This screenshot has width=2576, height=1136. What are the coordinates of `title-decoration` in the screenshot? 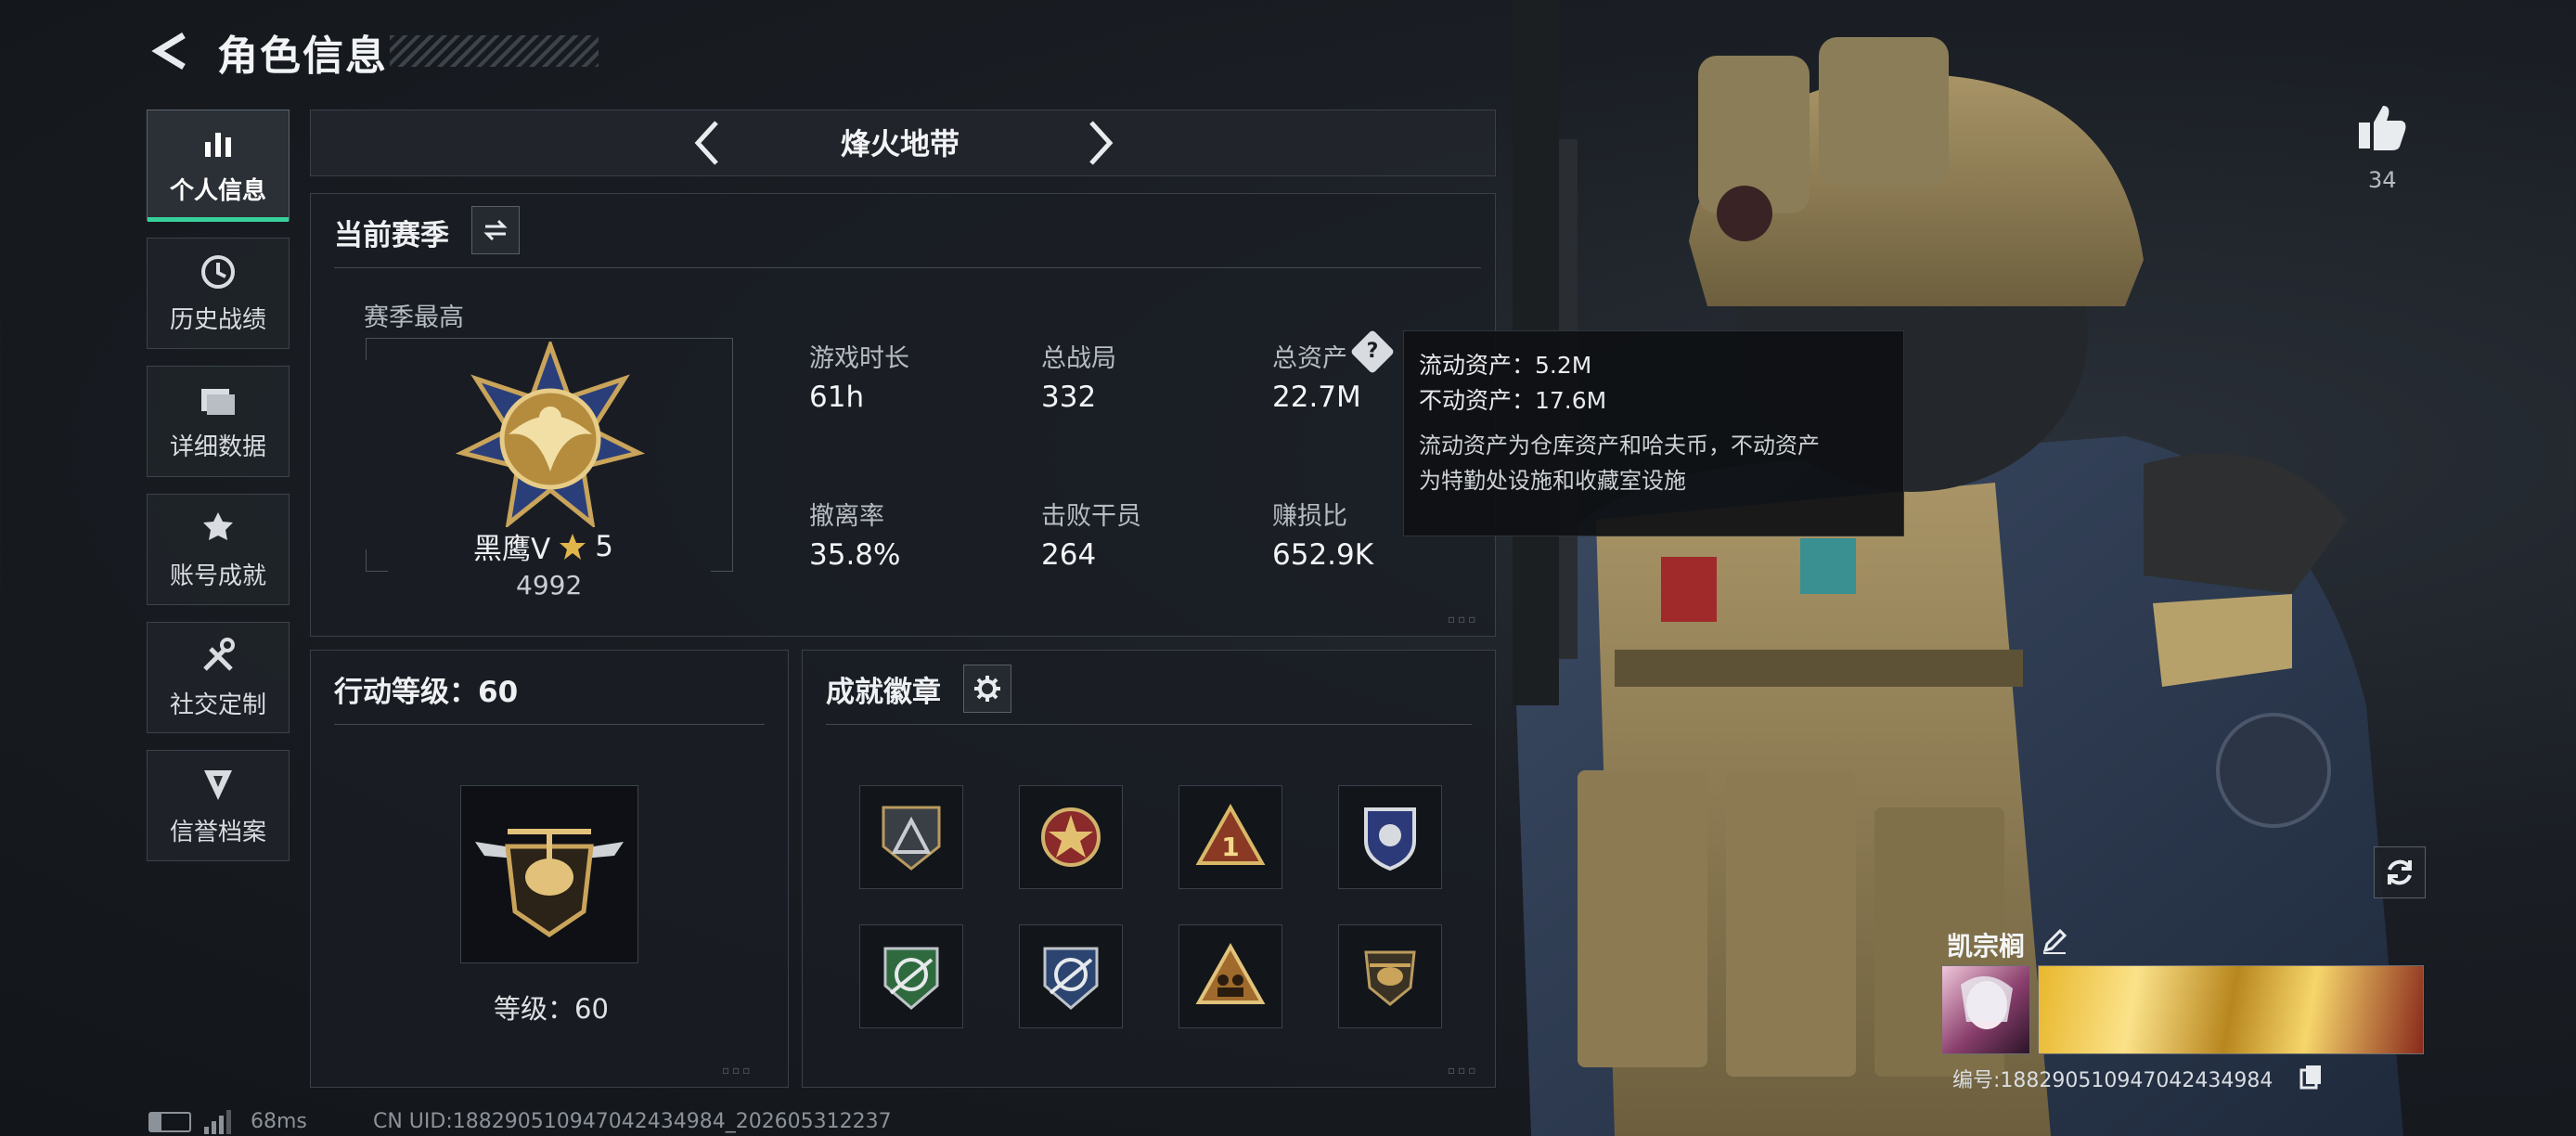 It's located at (495, 51).